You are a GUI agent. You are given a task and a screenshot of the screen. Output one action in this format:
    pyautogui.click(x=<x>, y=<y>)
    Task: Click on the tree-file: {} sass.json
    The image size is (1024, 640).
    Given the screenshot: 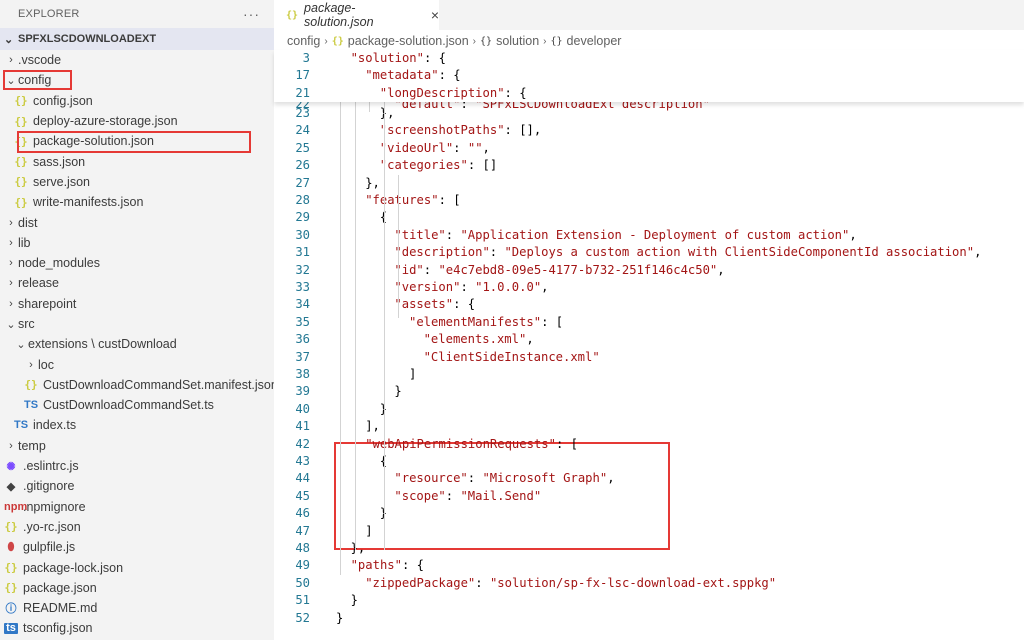 What is the action you would take?
    pyautogui.click(x=137, y=161)
    